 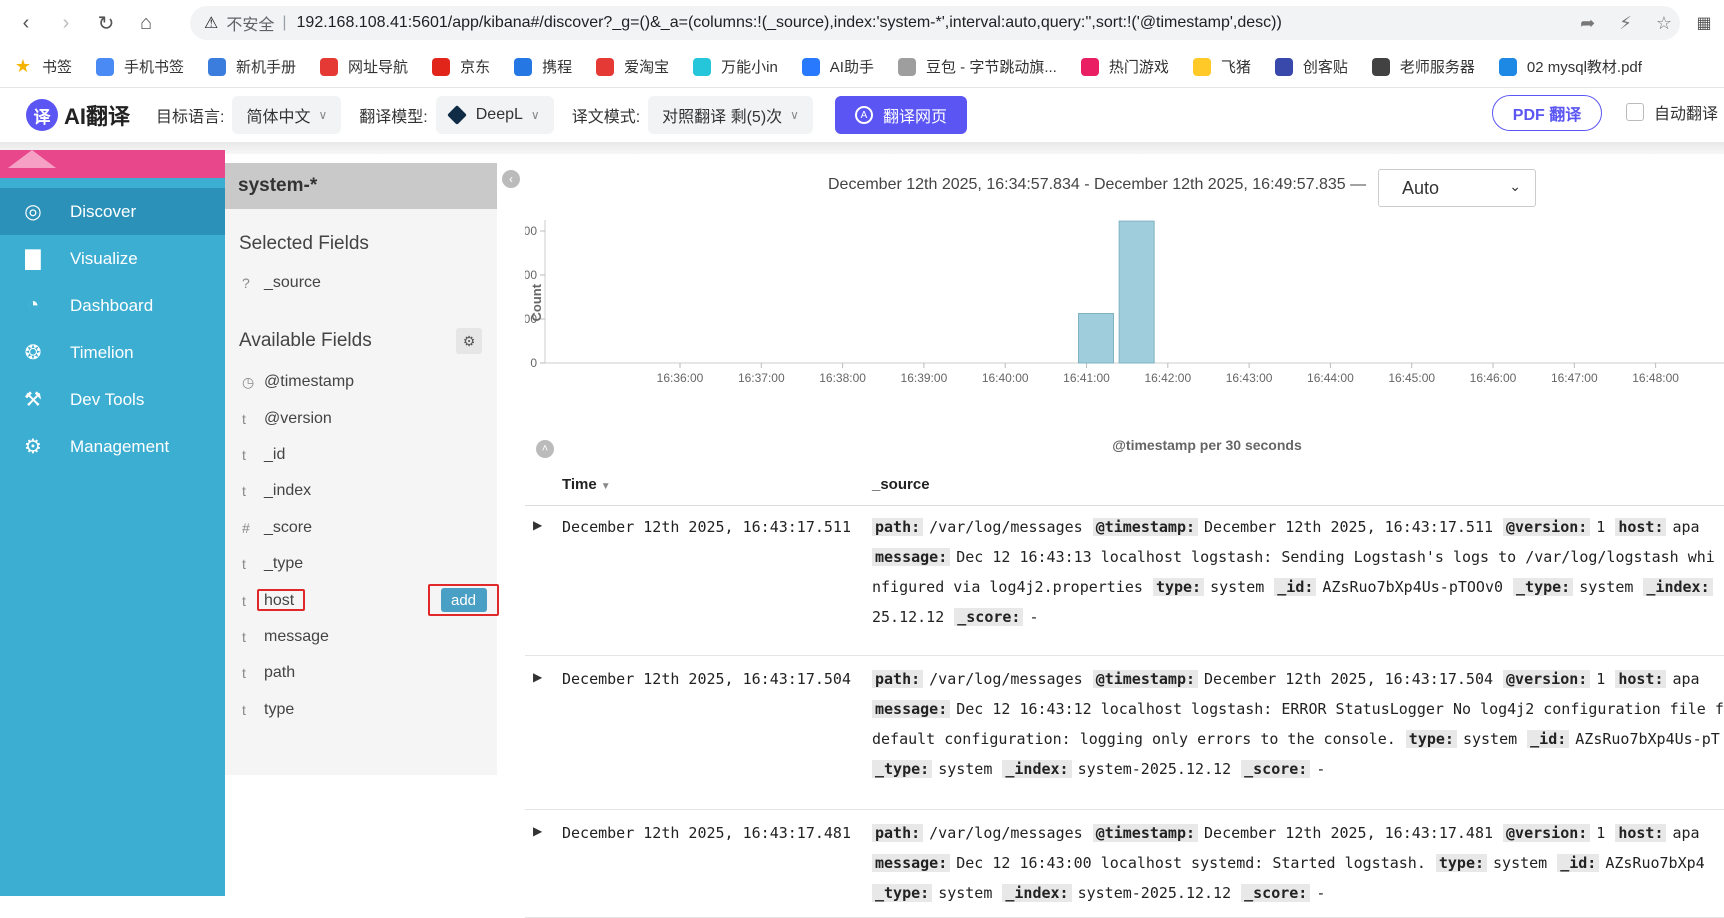 I want to click on bookmark-item: 飞猪, so click(x=1221, y=66).